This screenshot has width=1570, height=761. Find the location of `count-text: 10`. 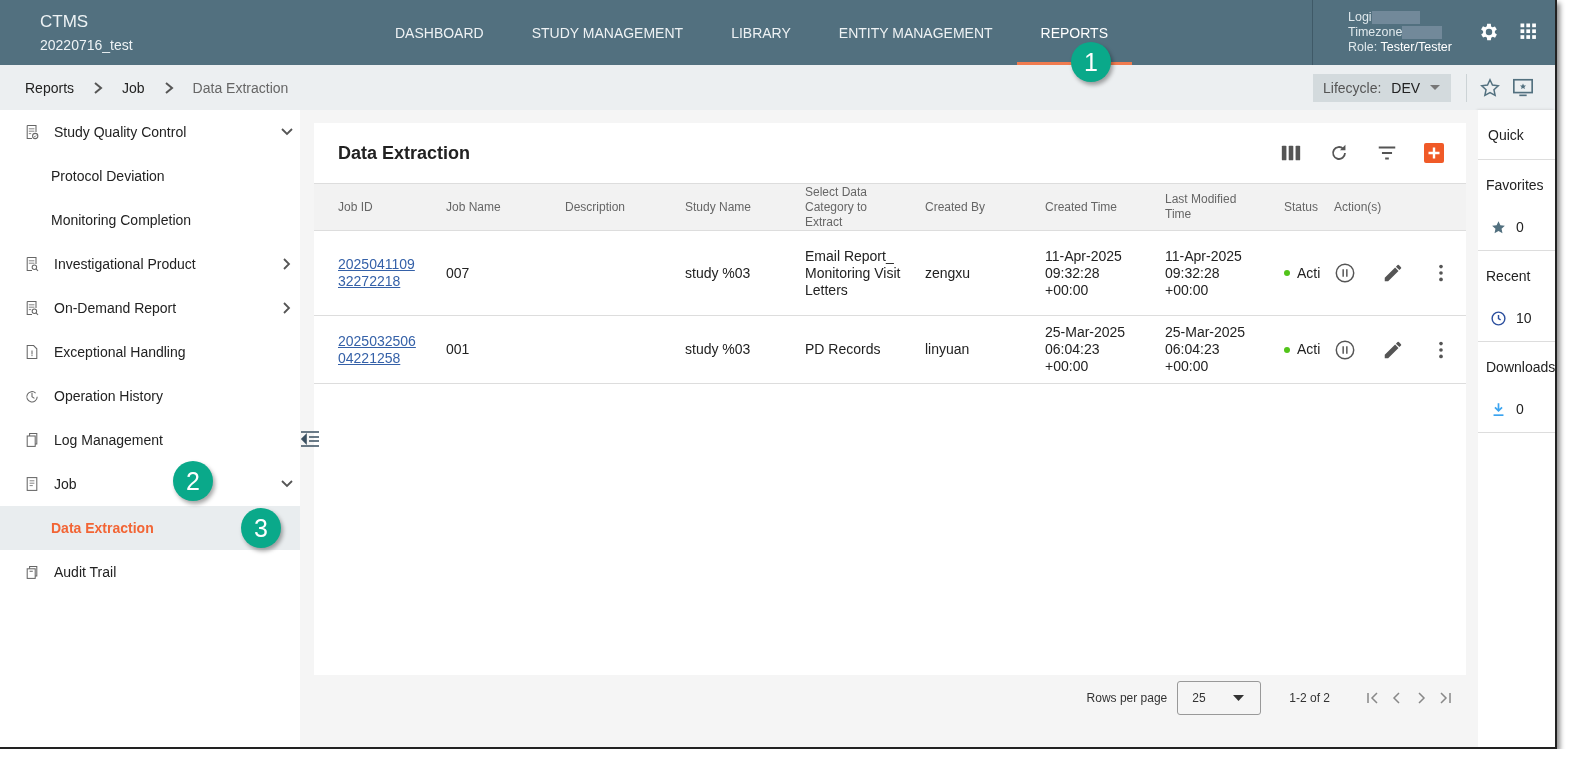

count-text: 10 is located at coordinates (1524, 318).